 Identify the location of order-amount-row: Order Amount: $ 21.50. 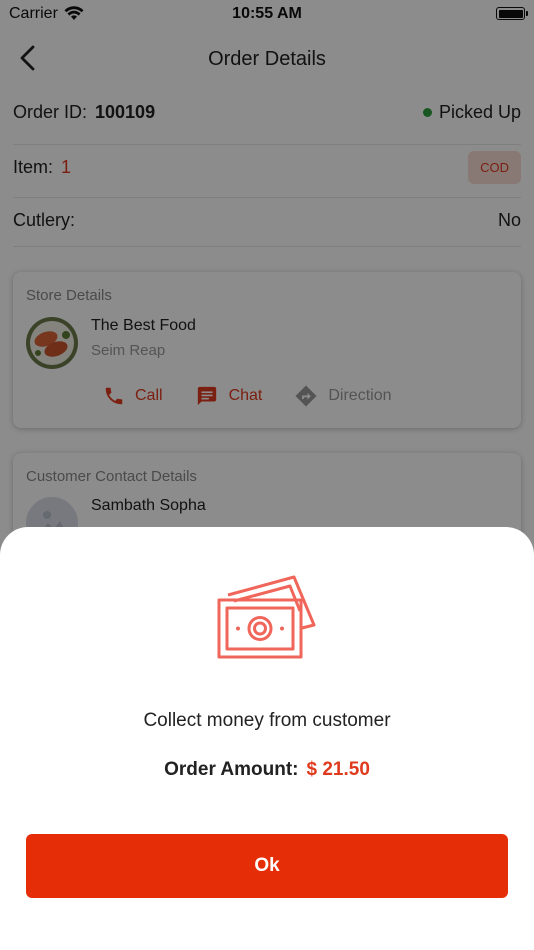
(267, 770).